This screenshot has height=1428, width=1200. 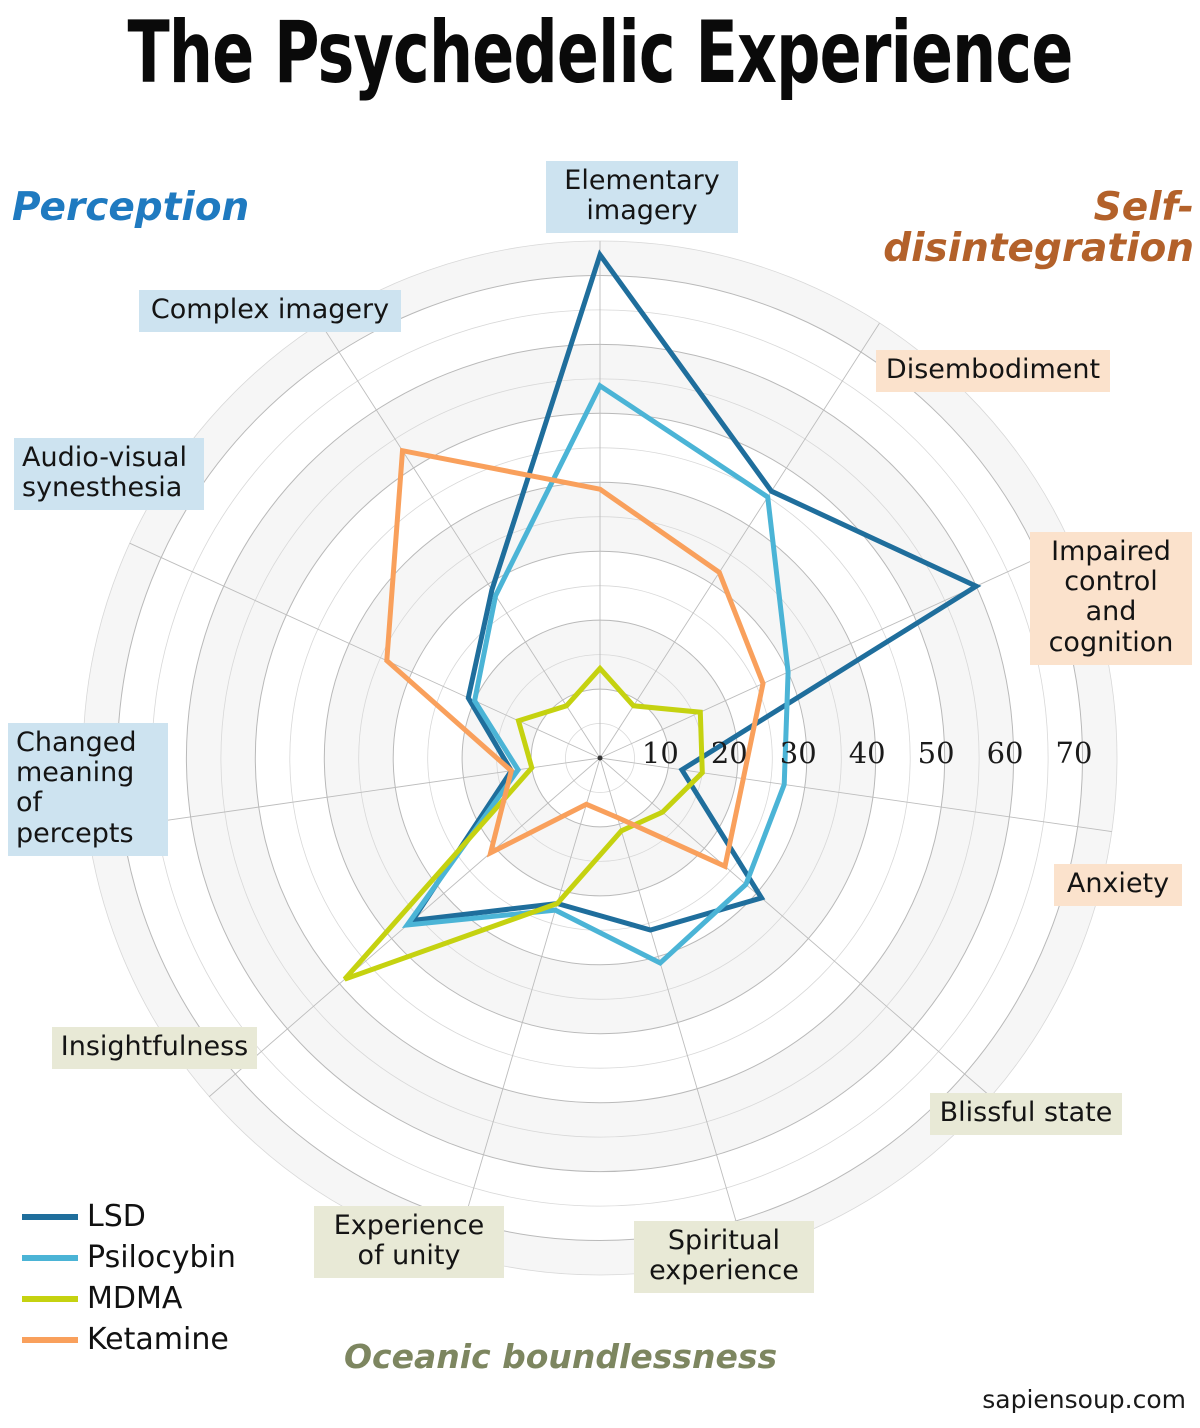 I want to click on radial-tick-50: 50, so click(x=936, y=753).